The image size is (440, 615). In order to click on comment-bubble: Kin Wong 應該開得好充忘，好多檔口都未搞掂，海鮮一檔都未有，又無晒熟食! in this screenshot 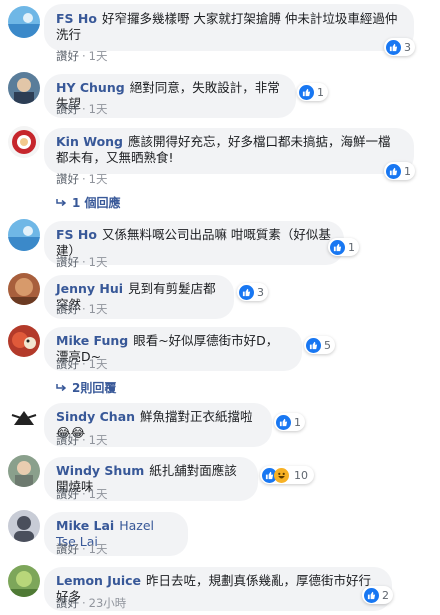, I will do `click(229, 151)`.